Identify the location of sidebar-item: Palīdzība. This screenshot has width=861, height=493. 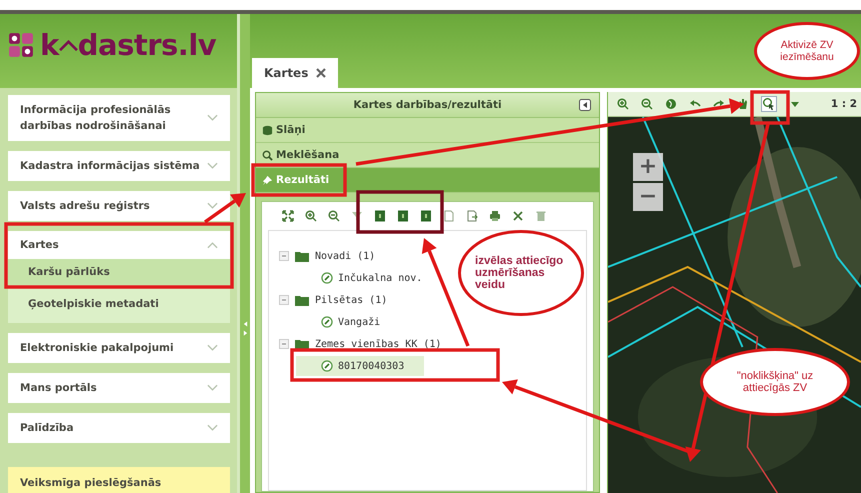
(119, 428).